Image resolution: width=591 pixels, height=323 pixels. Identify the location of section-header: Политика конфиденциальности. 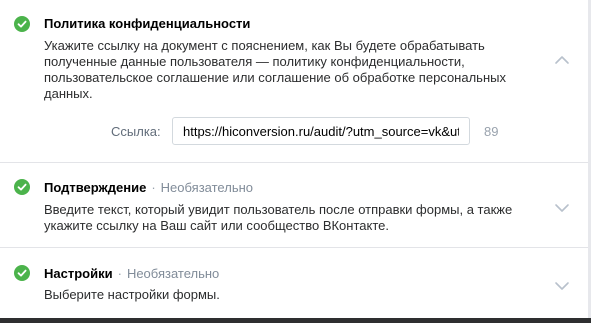
(147, 24).